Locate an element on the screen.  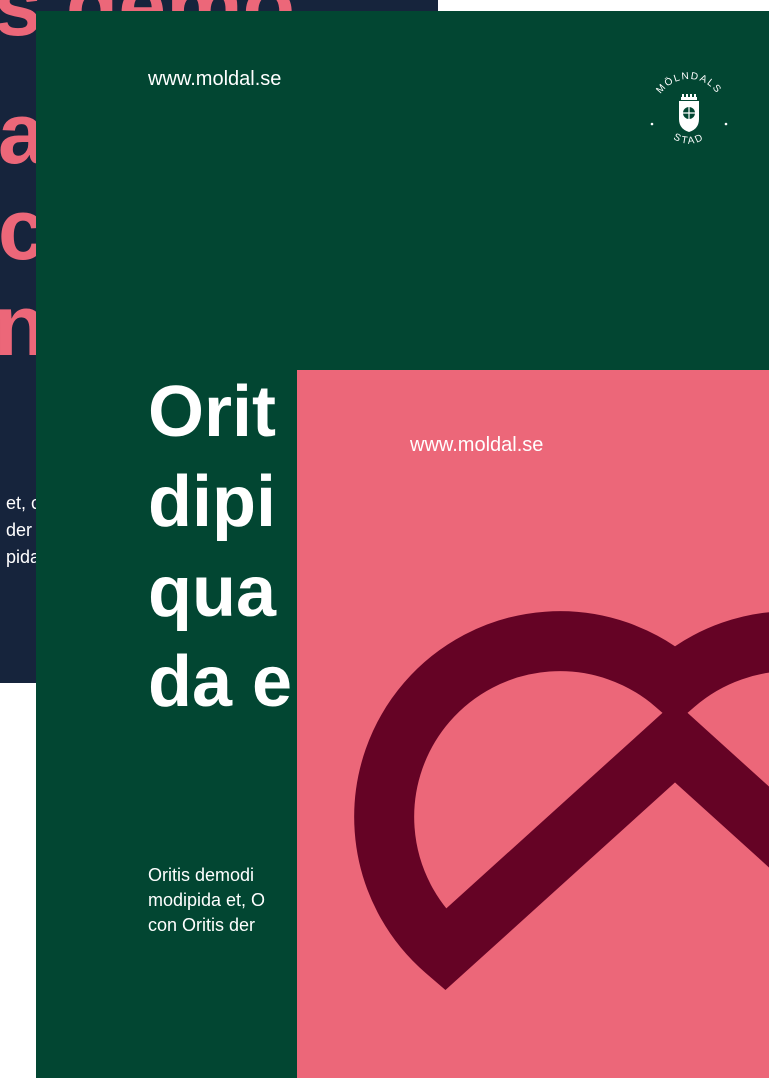
molndal-stad-logo: MÖLNDALS STAD is located at coordinates (689, 109).